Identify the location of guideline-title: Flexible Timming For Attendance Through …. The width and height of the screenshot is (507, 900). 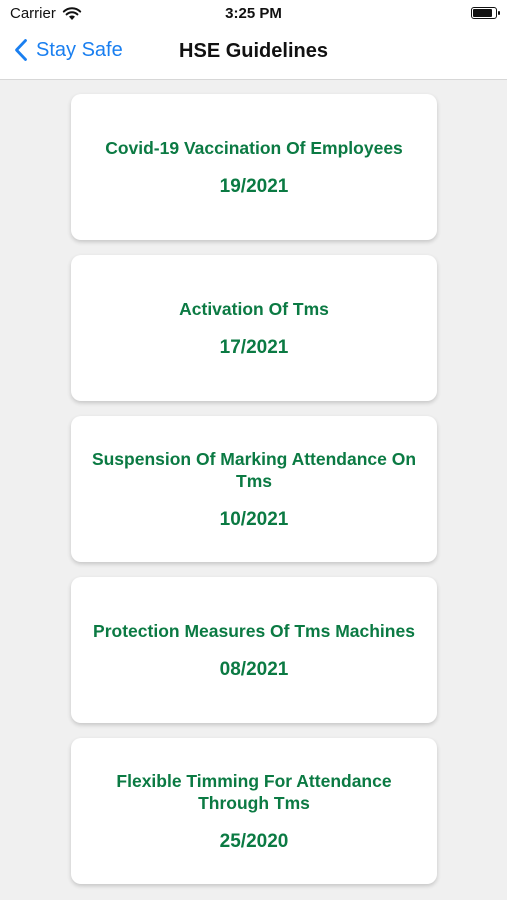
(254, 791).